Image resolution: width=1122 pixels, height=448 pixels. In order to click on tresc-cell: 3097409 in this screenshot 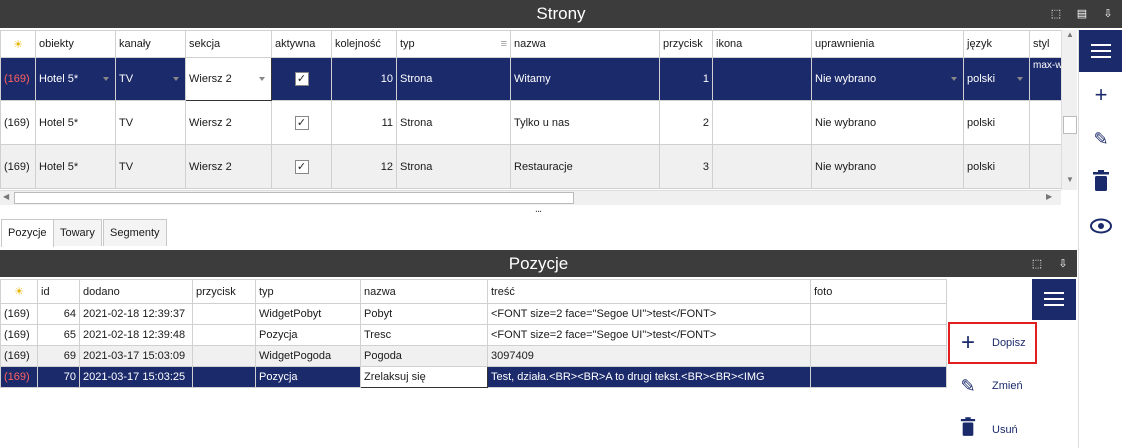, I will do `click(649, 356)`.